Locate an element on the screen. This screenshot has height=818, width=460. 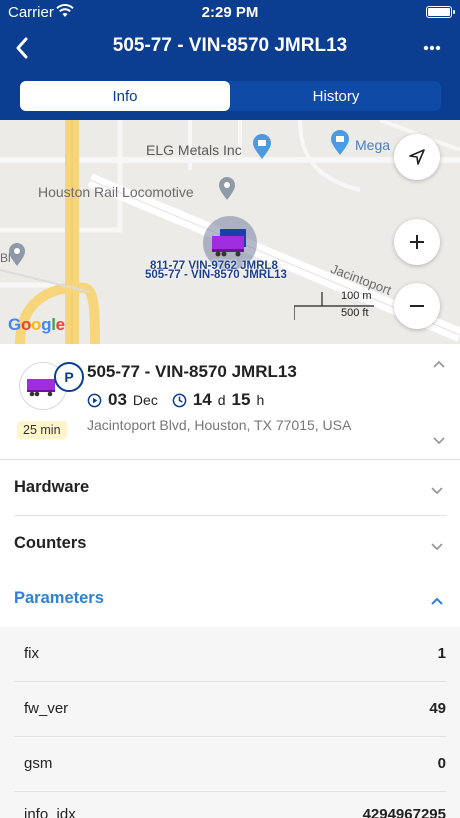
duration-hours-unit: h is located at coordinates (260, 400).